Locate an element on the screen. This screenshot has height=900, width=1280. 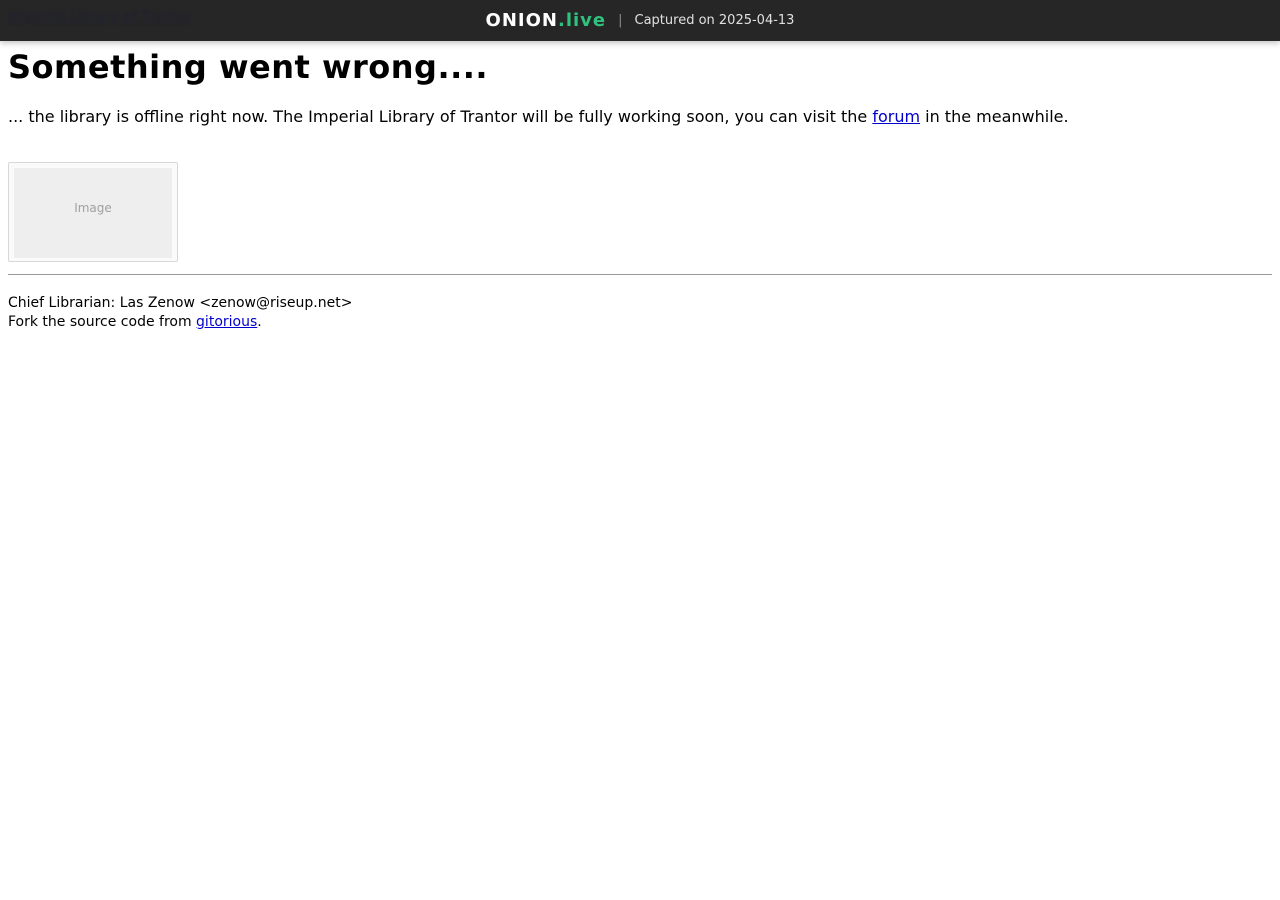
onion-live-logo: ONION.live is located at coordinates (546, 20).